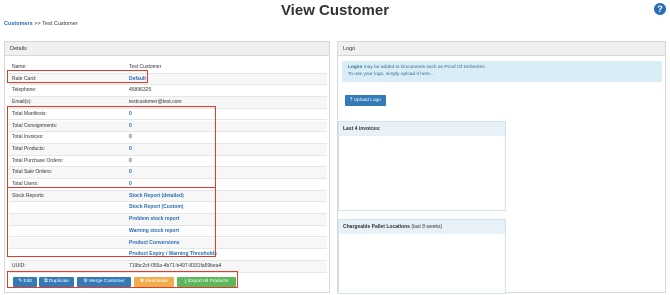 Image resolution: width=670 pixels, height=295 pixels. What do you see at coordinates (167, 49) in the screenshot?
I see `details-heading: Details` at bounding box center [167, 49].